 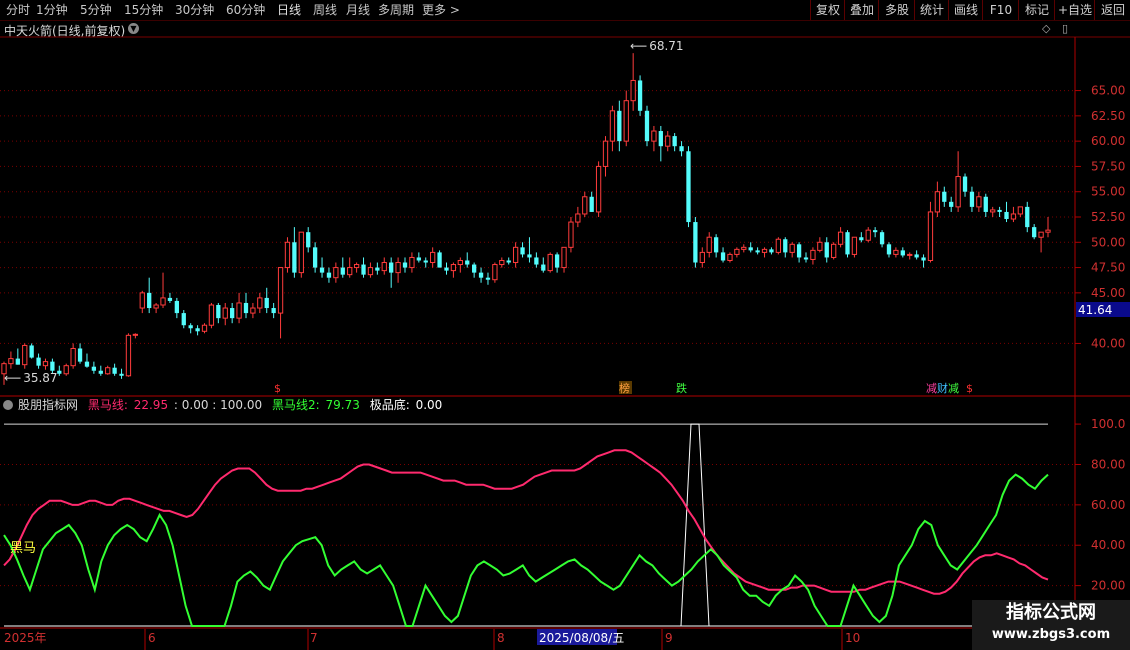 What do you see at coordinates (277, 388) in the screenshot?
I see `dollar-marker: $` at bounding box center [277, 388].